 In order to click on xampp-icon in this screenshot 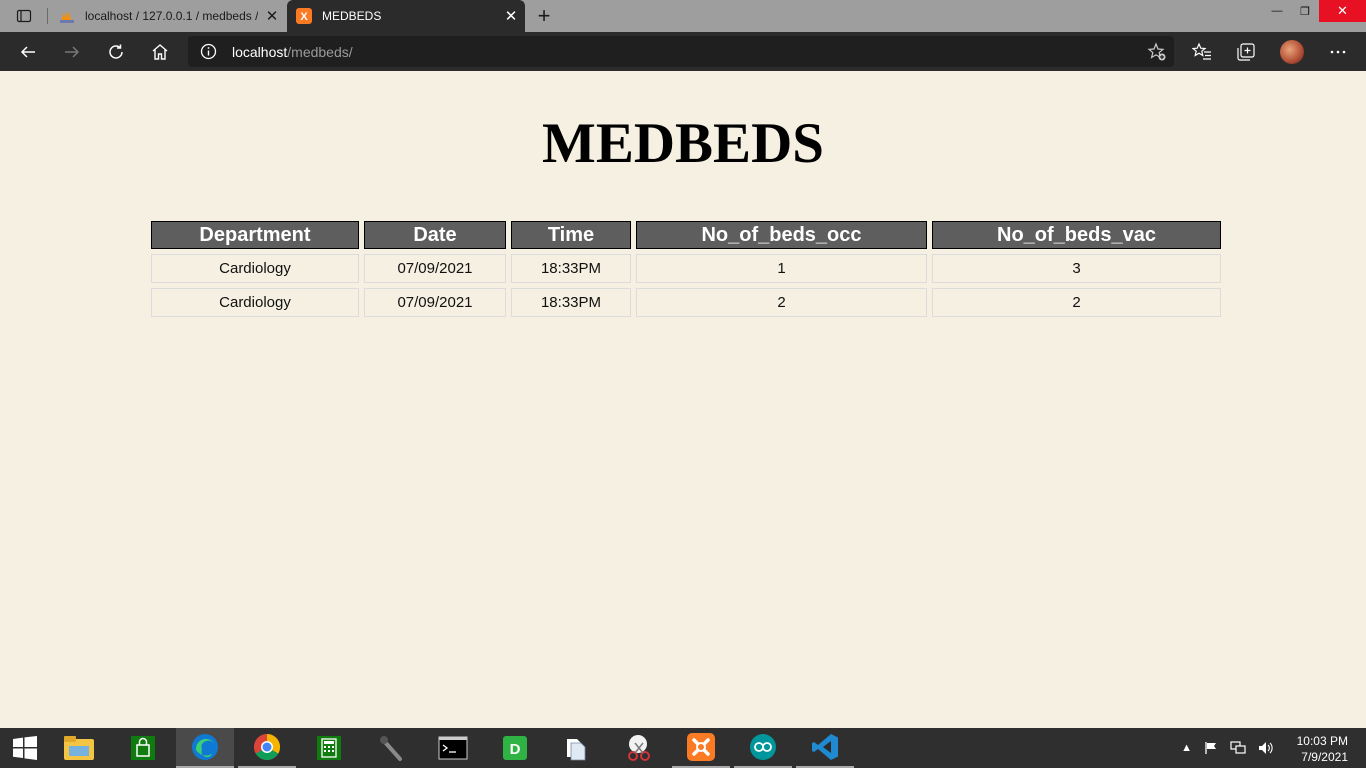, I will do `click(701, 747)`.